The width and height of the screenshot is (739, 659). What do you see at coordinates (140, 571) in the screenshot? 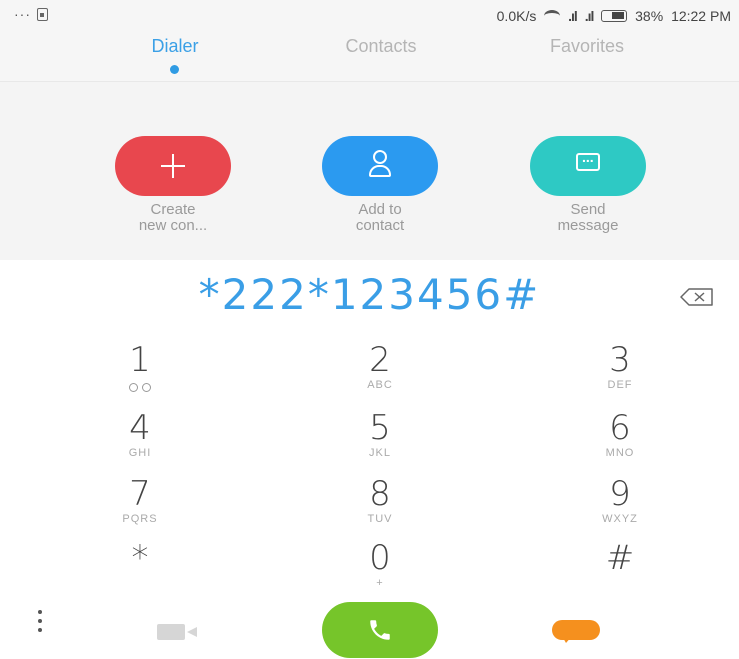
I see `key-star: *` at bounding box center [140, 571].